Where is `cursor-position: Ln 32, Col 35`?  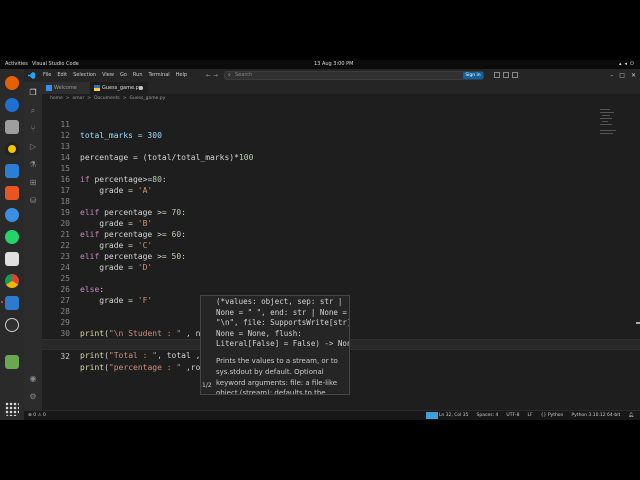
cursor-position: Ln 32, Col 35 is located at coordinates (454, 415).